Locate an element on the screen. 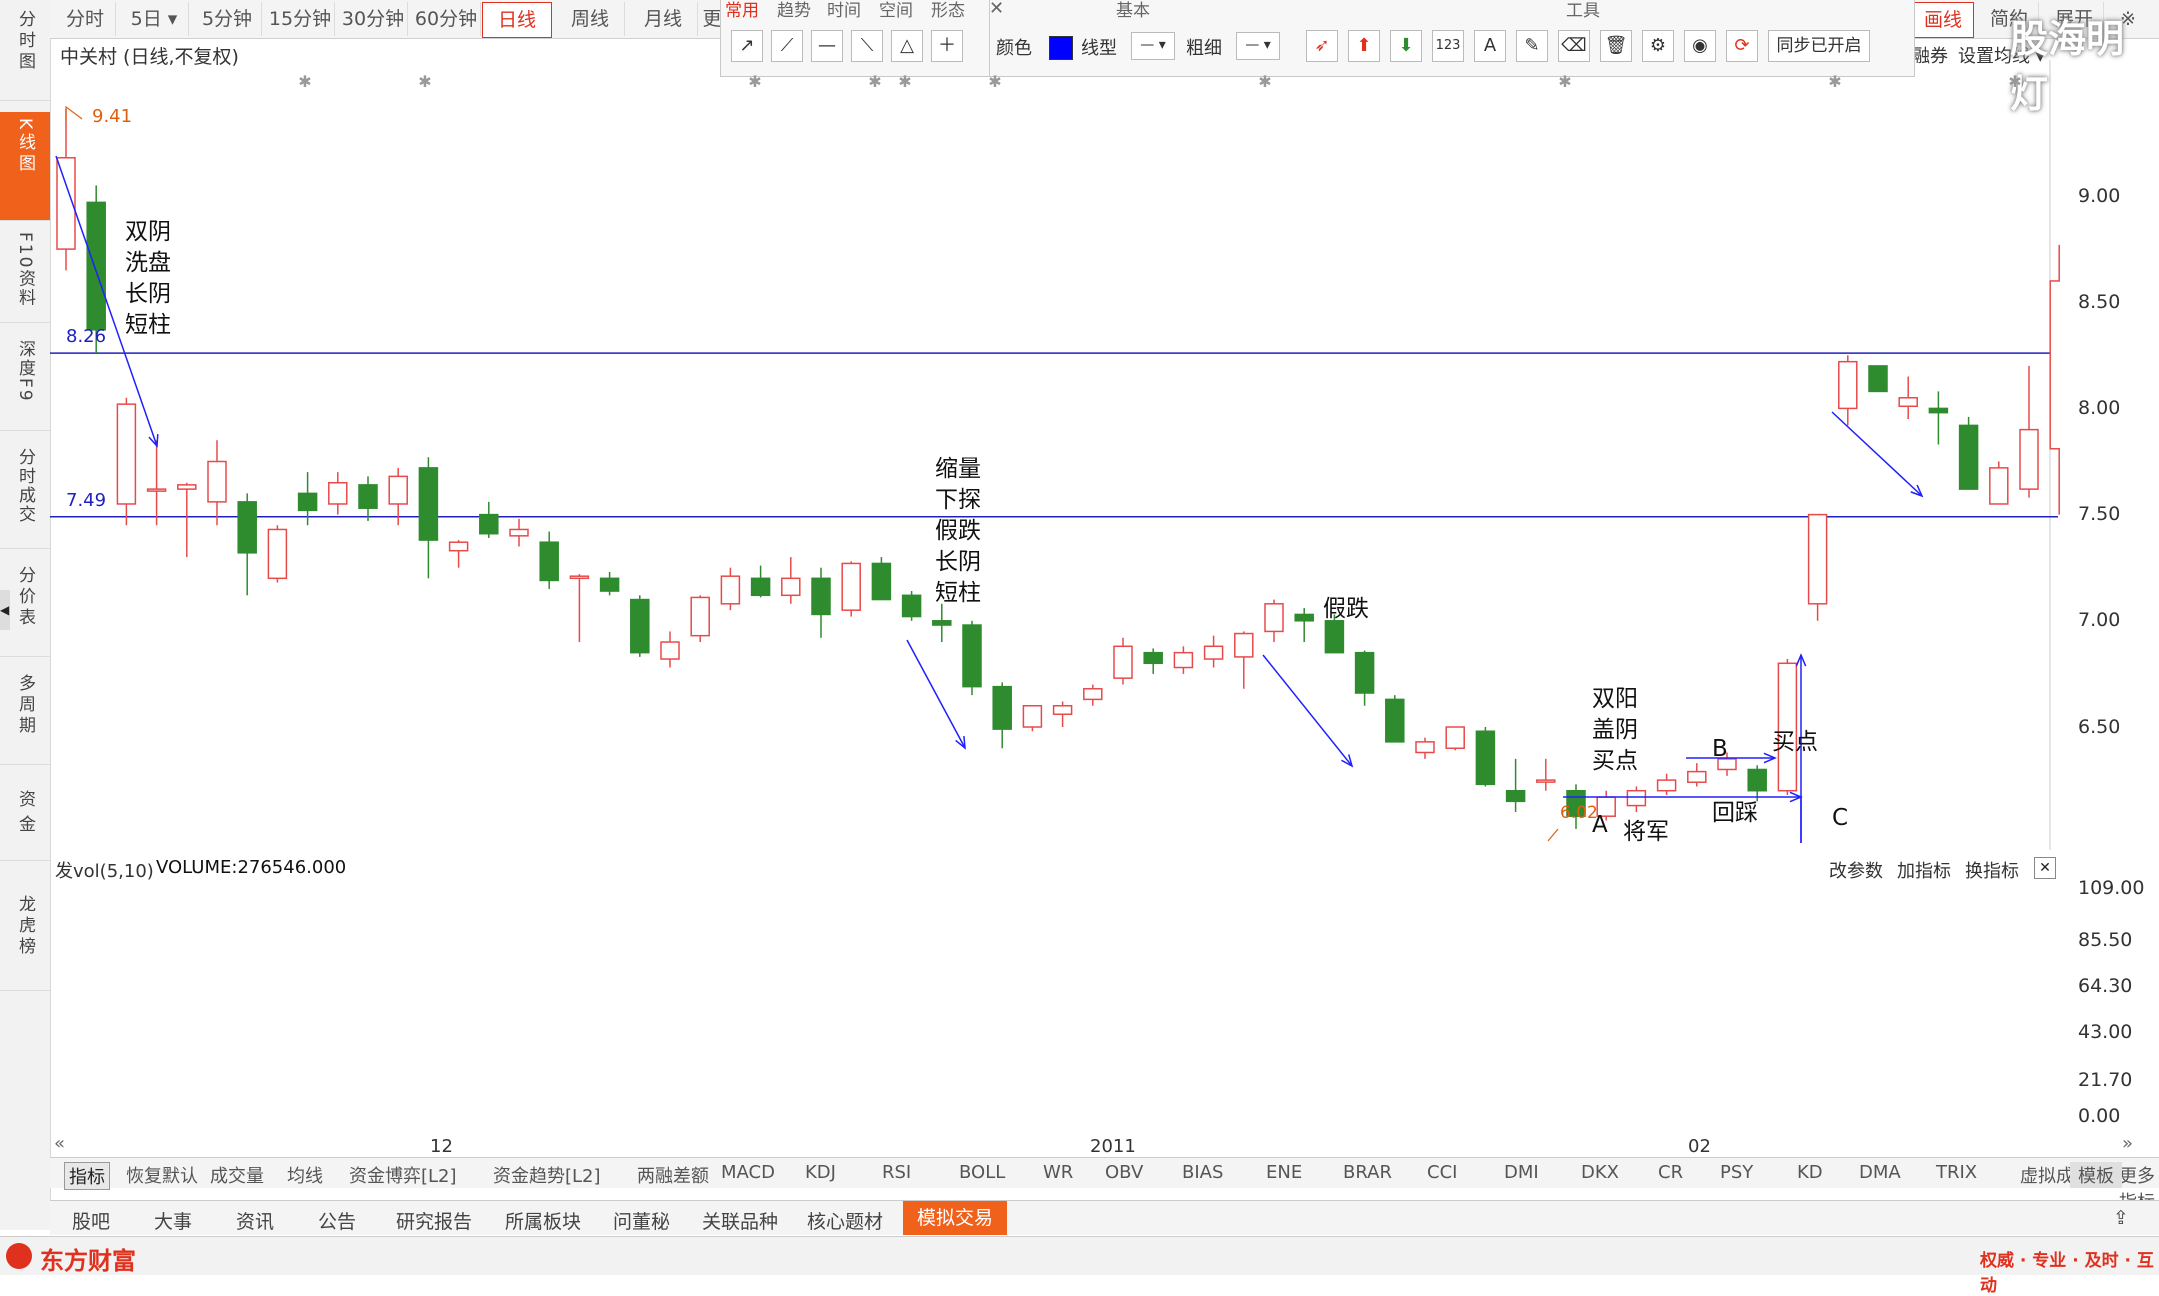 The image size is (2159, 1296). indicator-tab: 均线 is located at coordinates (305, 1175).